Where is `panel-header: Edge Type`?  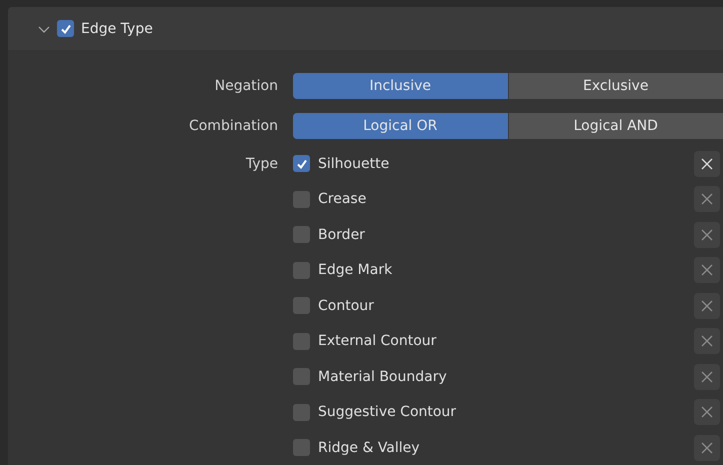
panel-header: Edge Type is located at coordinates (365, 28).